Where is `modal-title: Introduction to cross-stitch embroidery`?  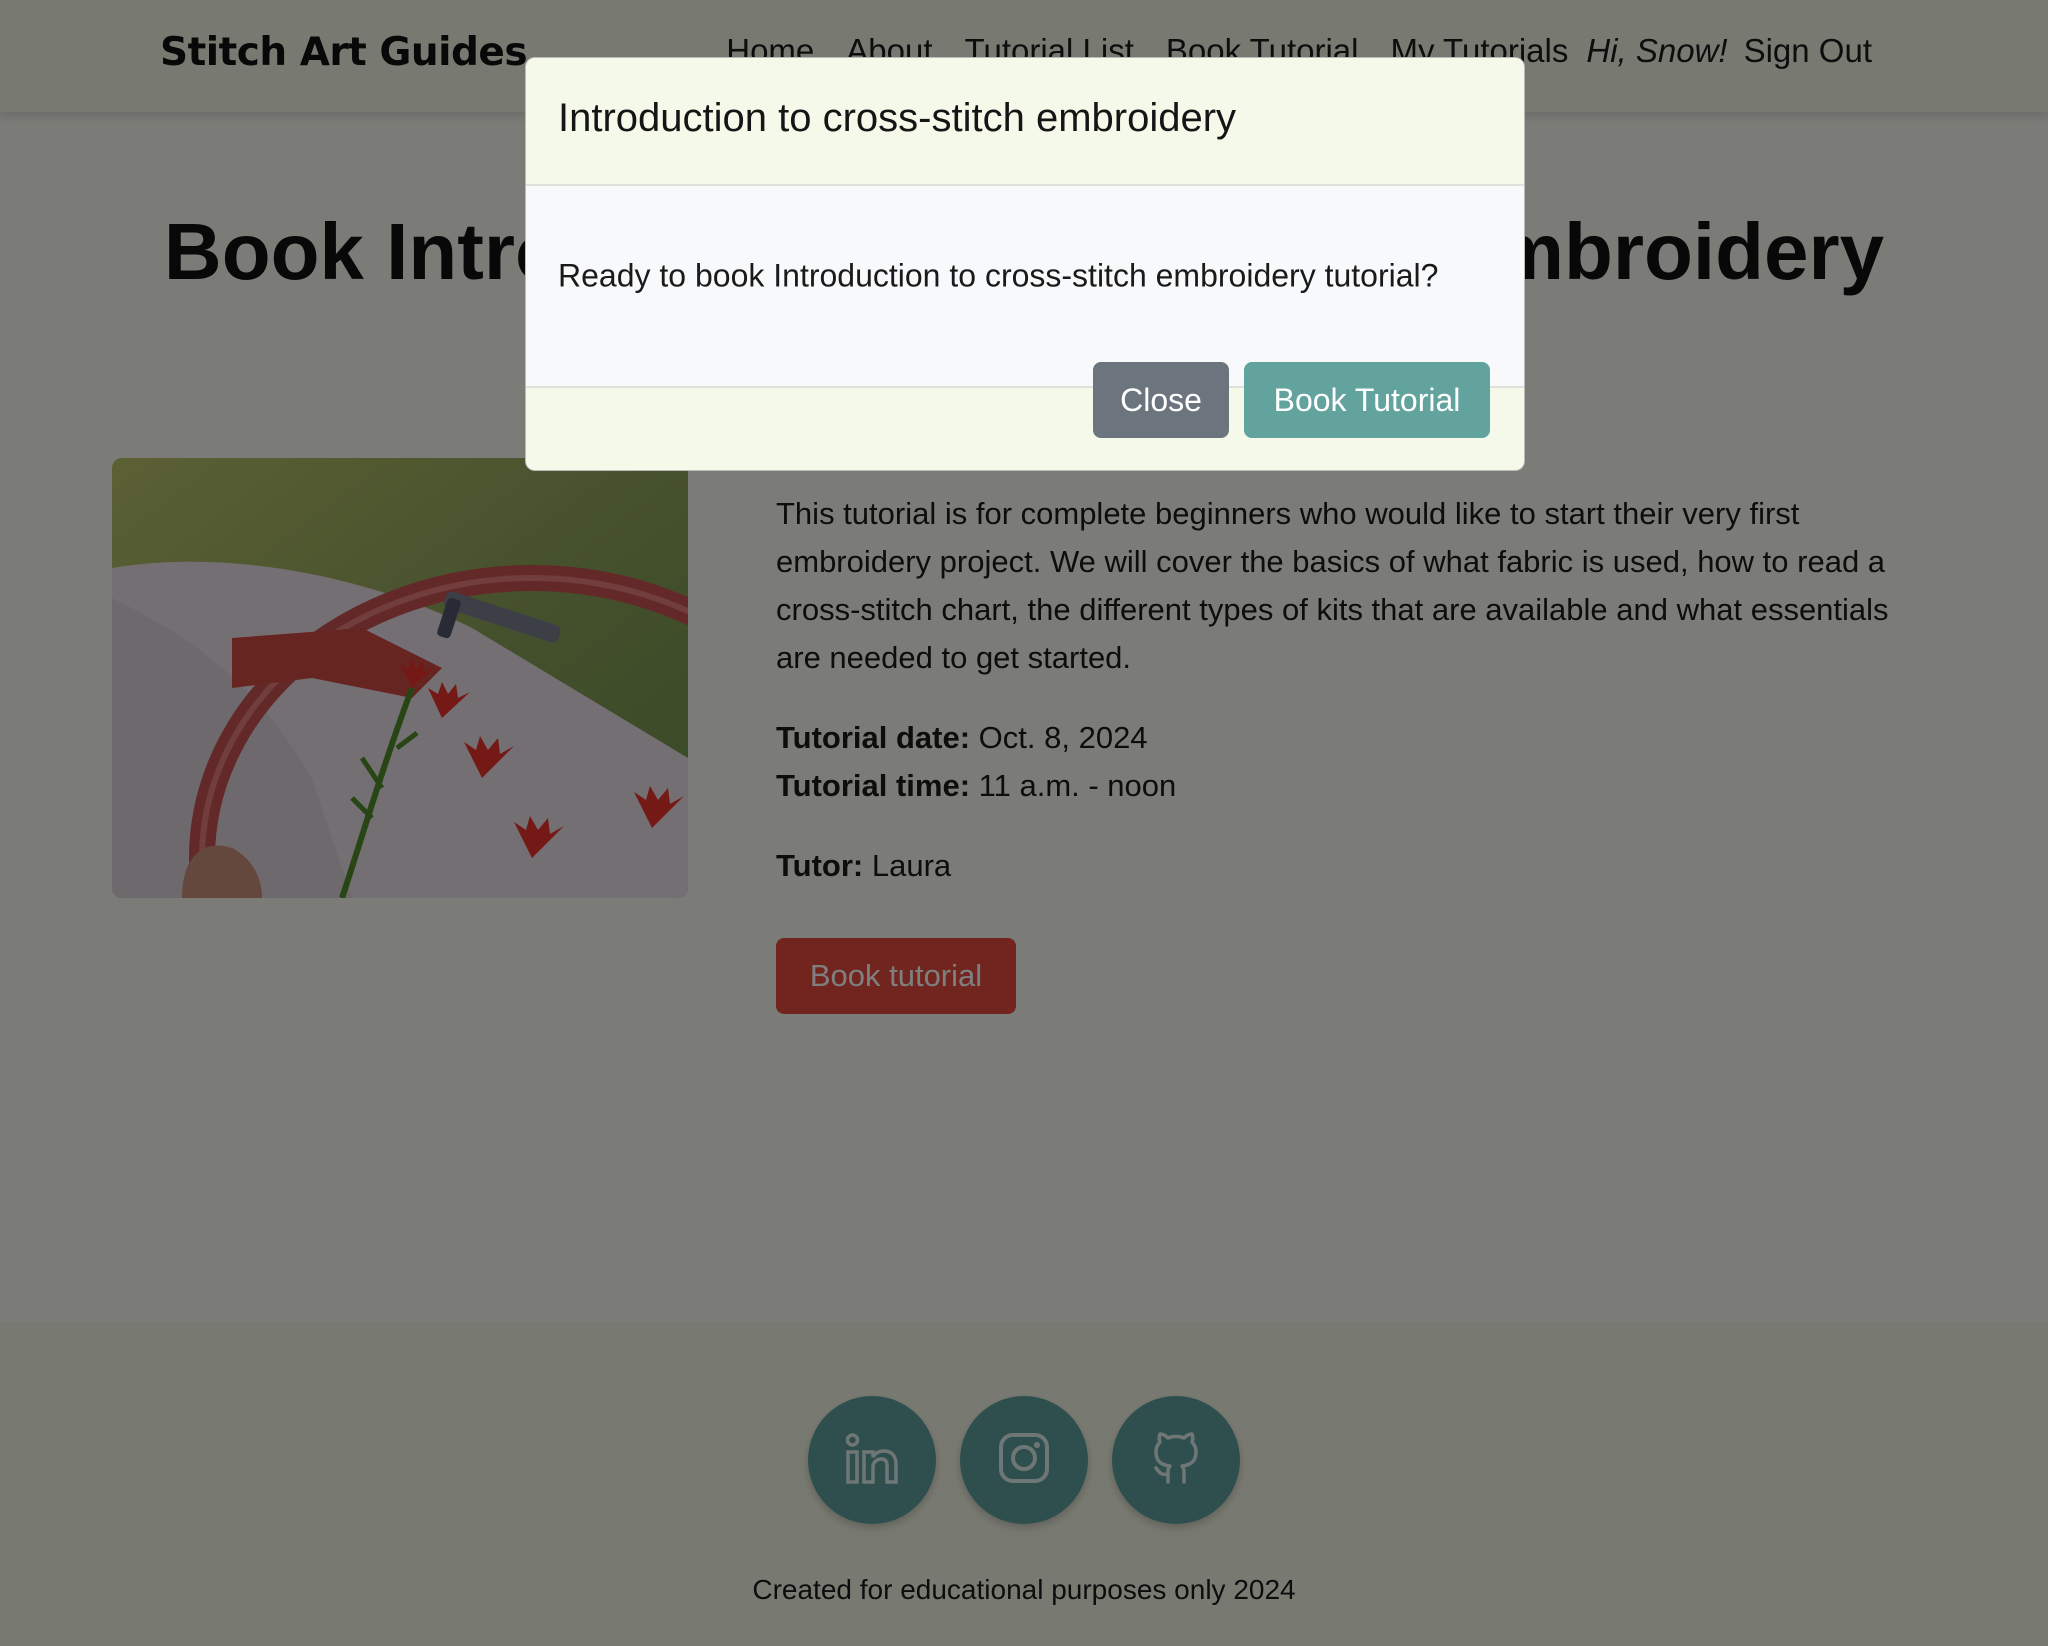
modal-title: Introduction to cross-stitch embroidery is located at coordinates (897, 118).